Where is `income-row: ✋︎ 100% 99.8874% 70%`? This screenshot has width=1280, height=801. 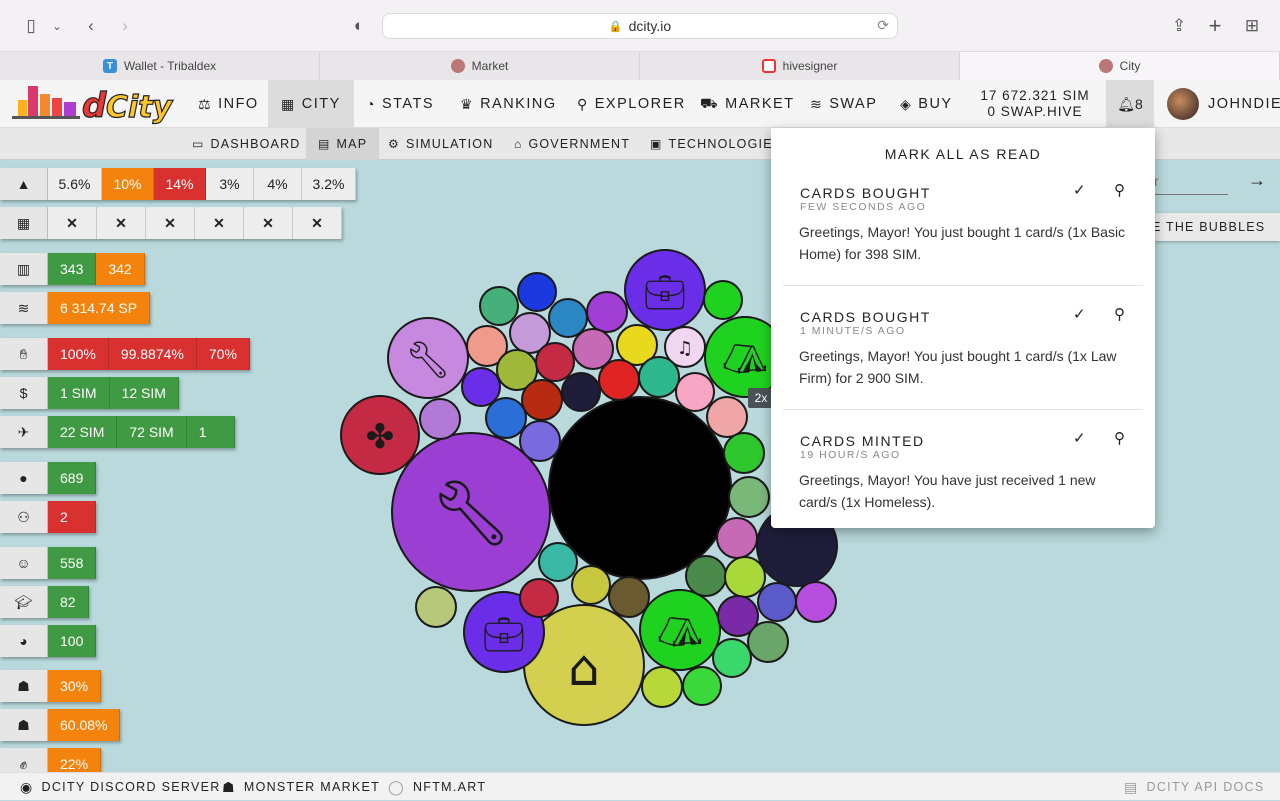
income-row: ✋︎ 100% 99.8874% 70% is located at coordinates (125, 354).